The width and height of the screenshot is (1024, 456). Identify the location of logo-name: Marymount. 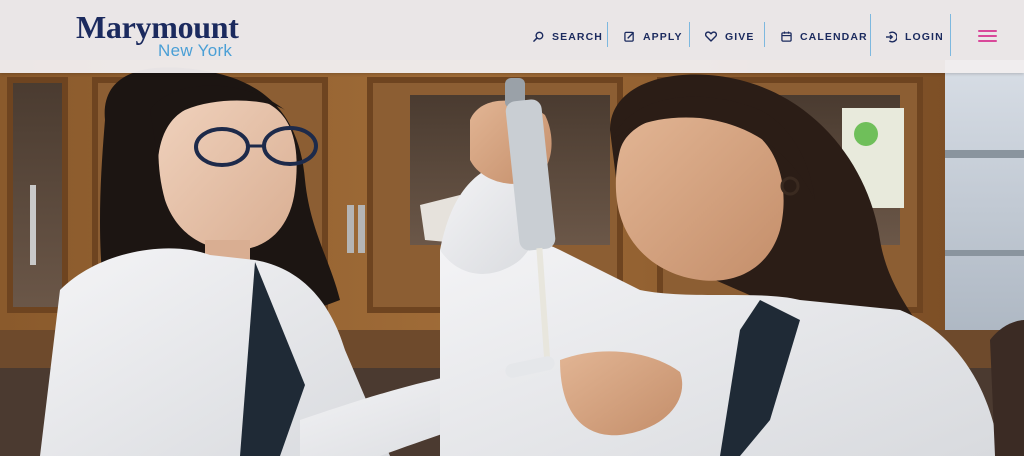
(157, 27).